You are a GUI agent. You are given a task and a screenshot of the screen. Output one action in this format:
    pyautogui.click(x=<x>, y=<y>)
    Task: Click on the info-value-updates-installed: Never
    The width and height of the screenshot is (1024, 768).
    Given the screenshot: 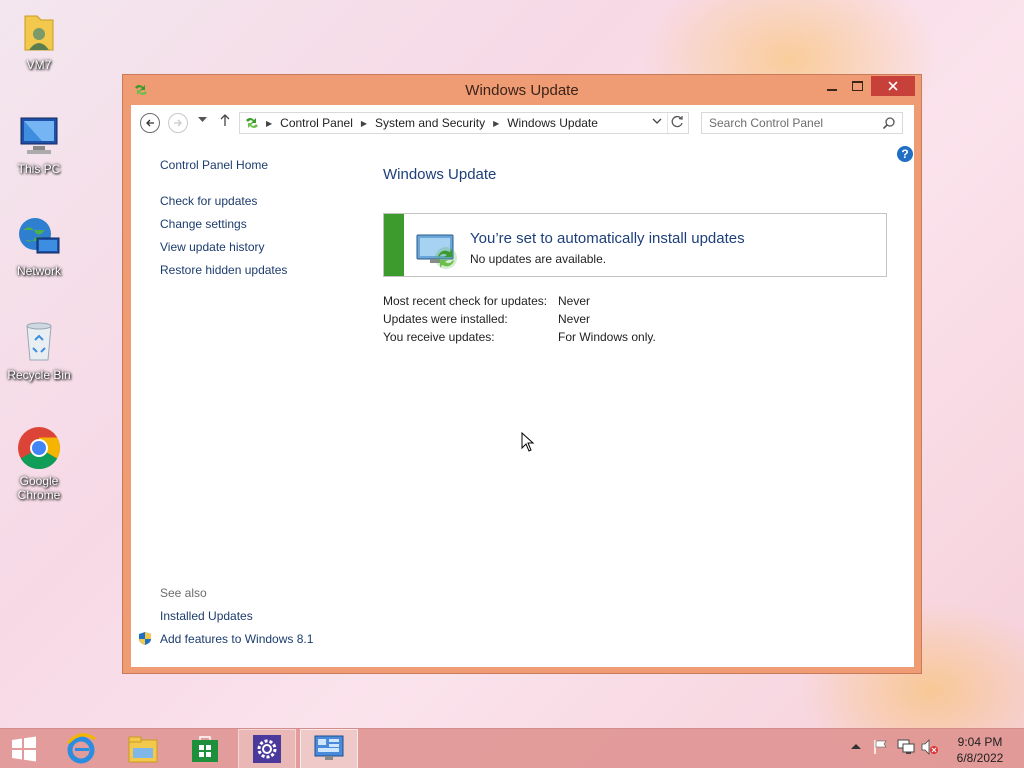 What is the action you would take?
    pyautogui.click(x=574, y=319)
    